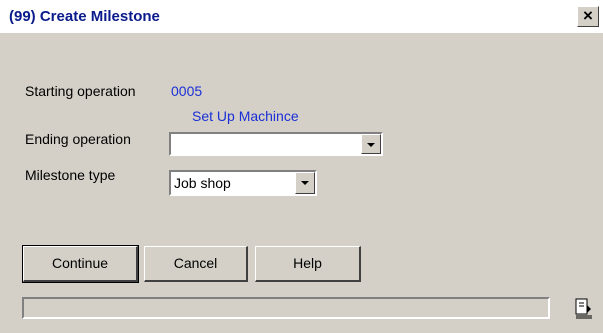 This screenshot has height=333, width=603. I want to click on milestone-type-label: Milestone type, so click(70, 175).